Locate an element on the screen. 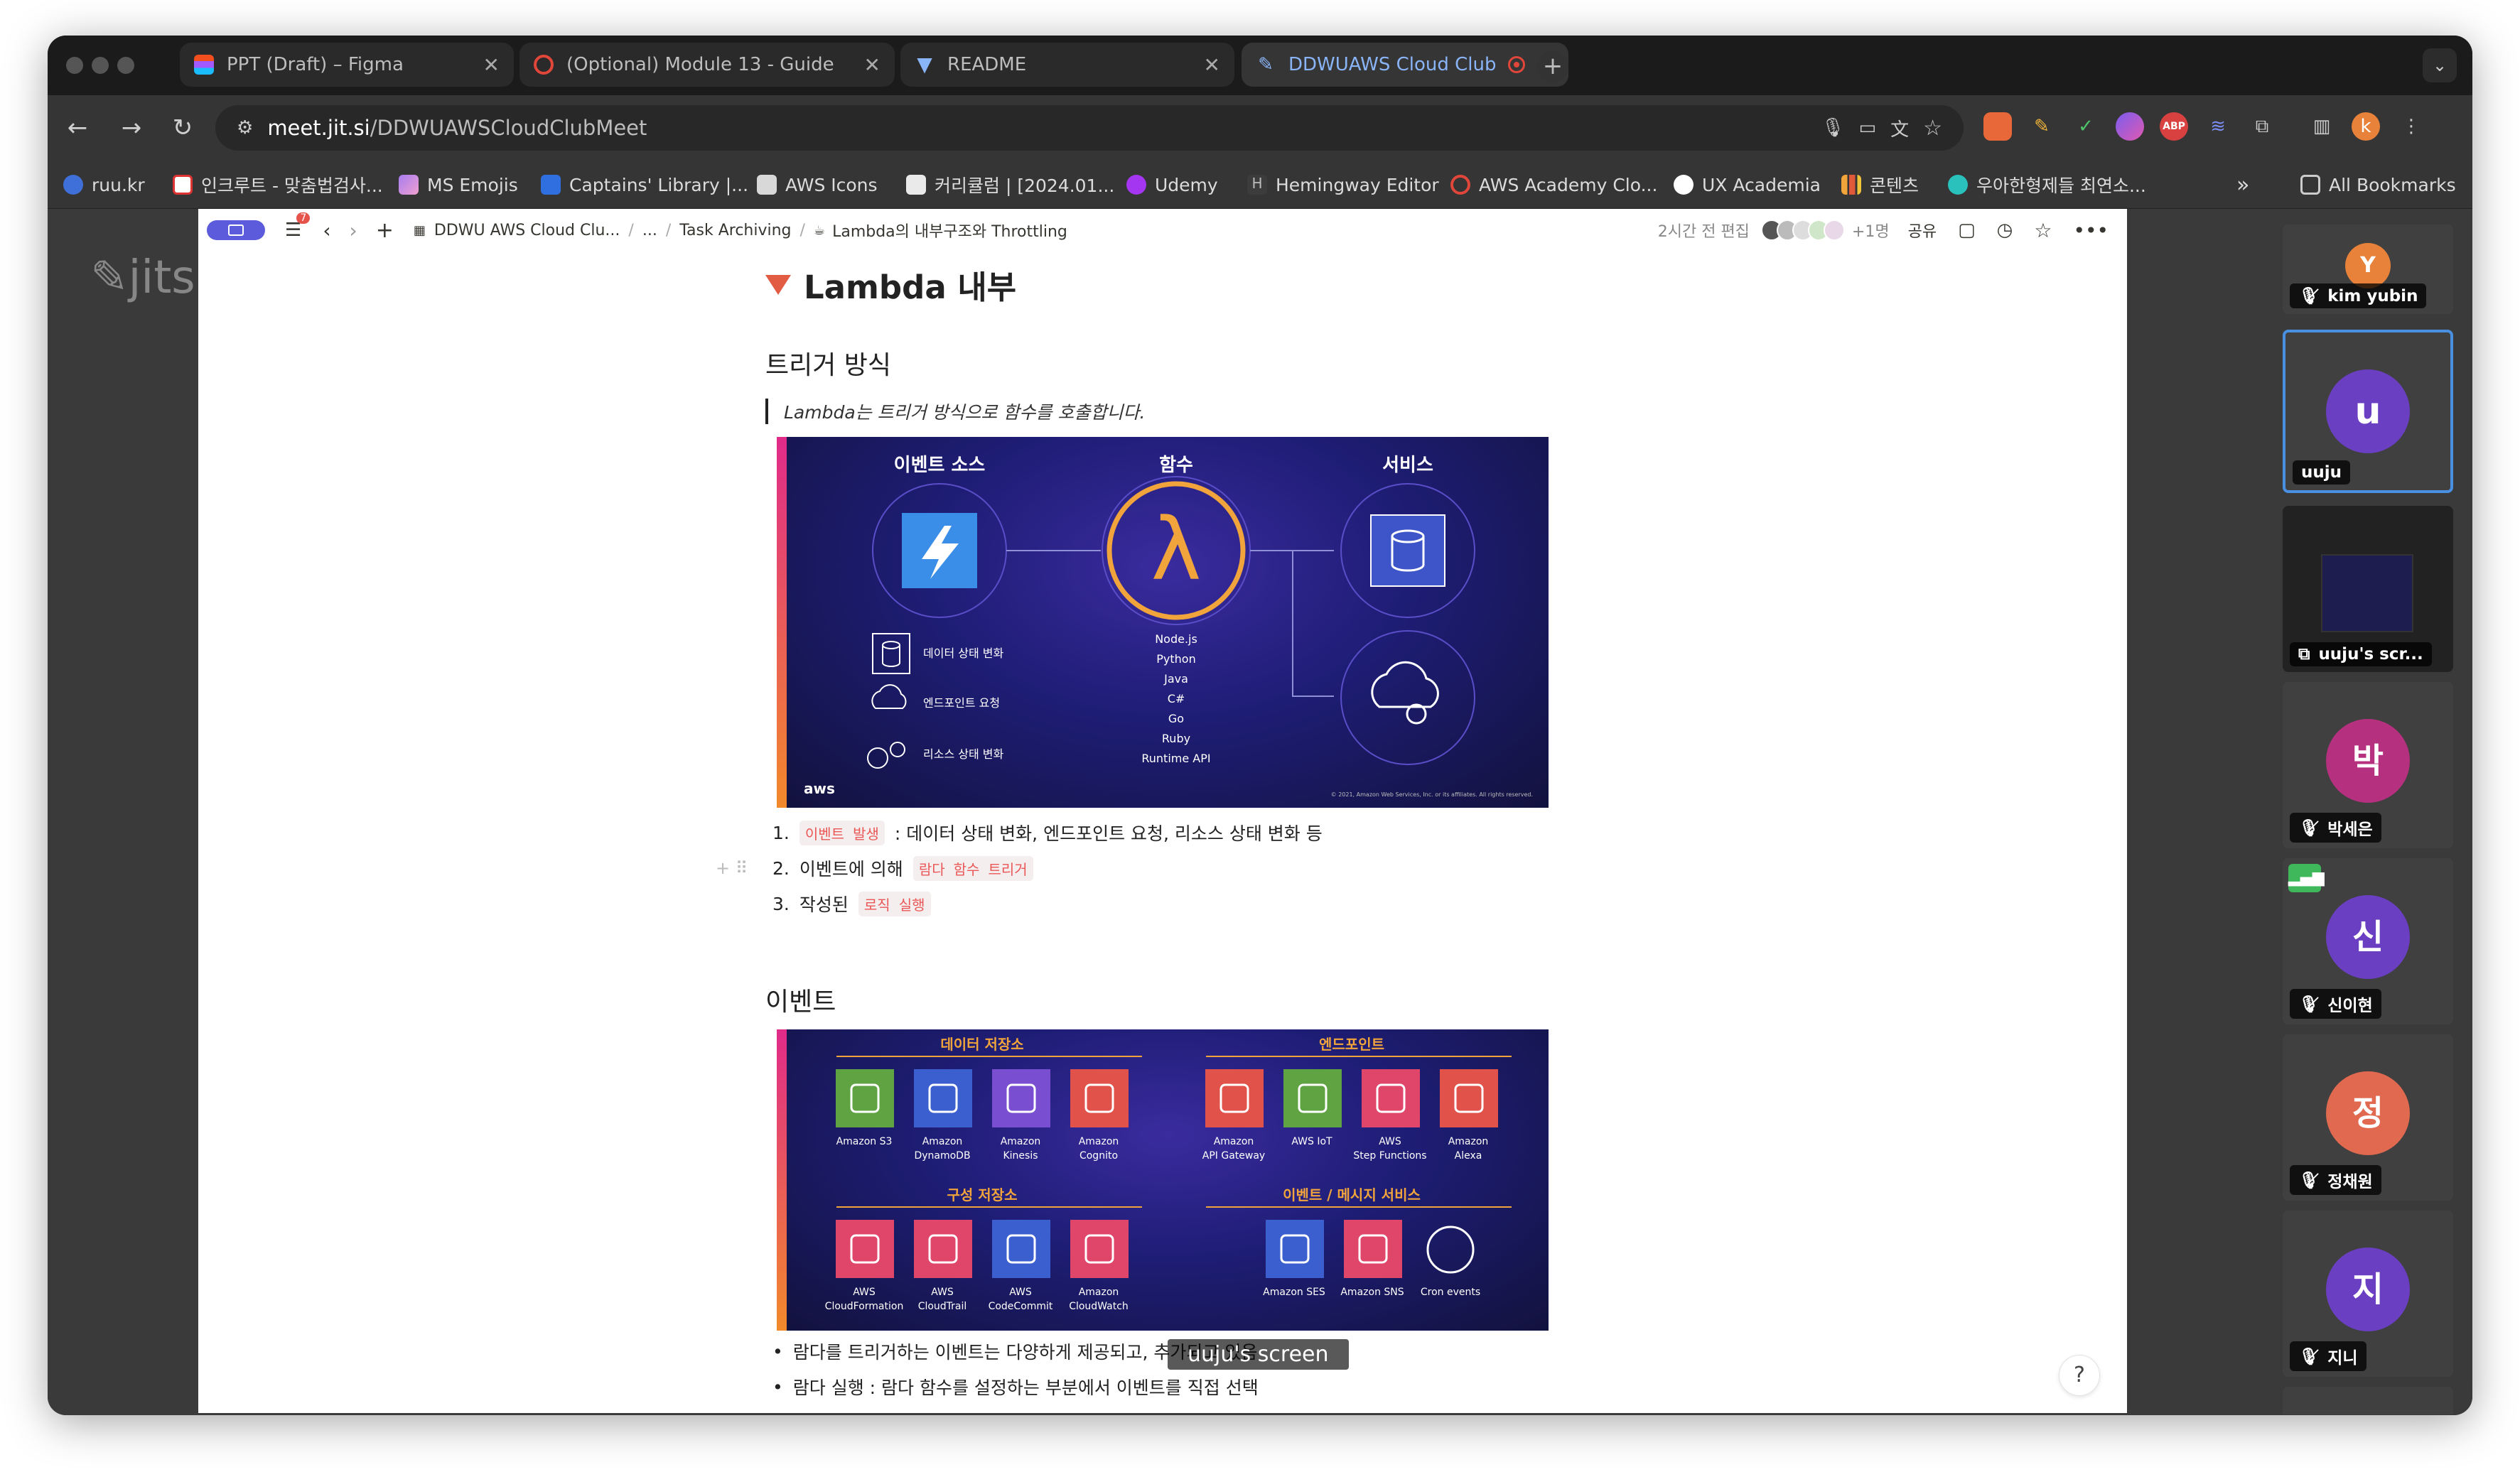 Image resolution: width=2520 pixels, height=1472 pixels. list-item: + ⠿ 2. 이벤트에 의해 람다 함수 트리거 is located at coordinates (1139, 868).